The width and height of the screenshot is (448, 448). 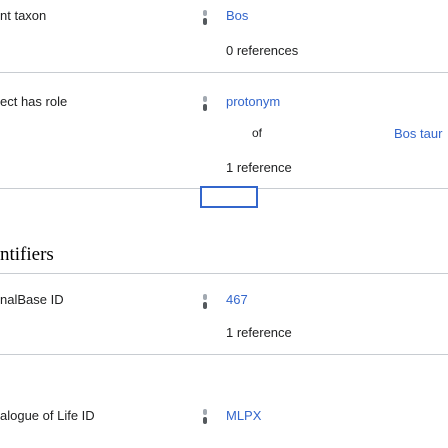 I want to click on statement-value-protonym: protonym, so click(x=253, y=101).